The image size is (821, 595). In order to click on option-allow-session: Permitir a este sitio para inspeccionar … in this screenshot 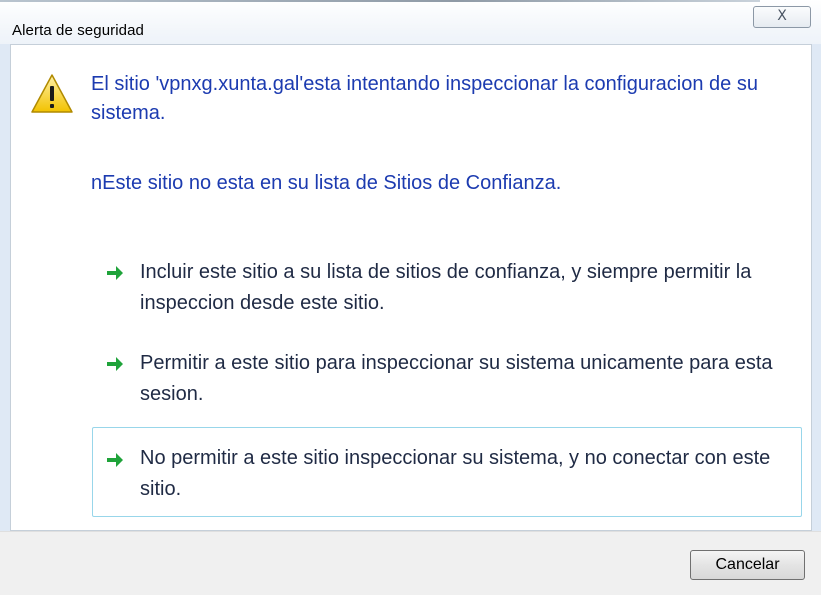, I will do `click(447, 378)`.